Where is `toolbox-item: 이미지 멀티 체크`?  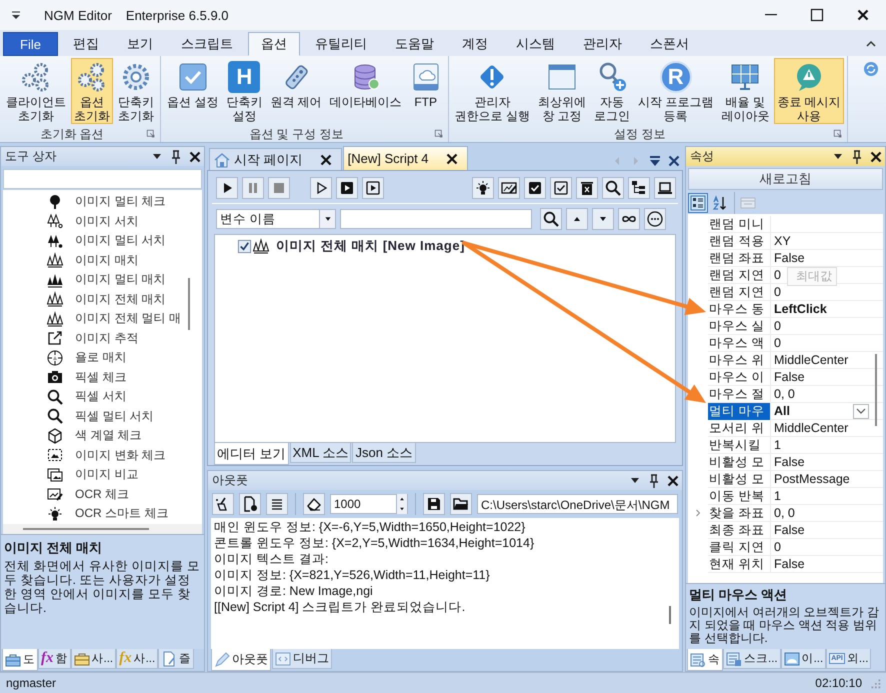 toolbox-item: 이미지 멀티 체크 is located at coordinates (102, 202).